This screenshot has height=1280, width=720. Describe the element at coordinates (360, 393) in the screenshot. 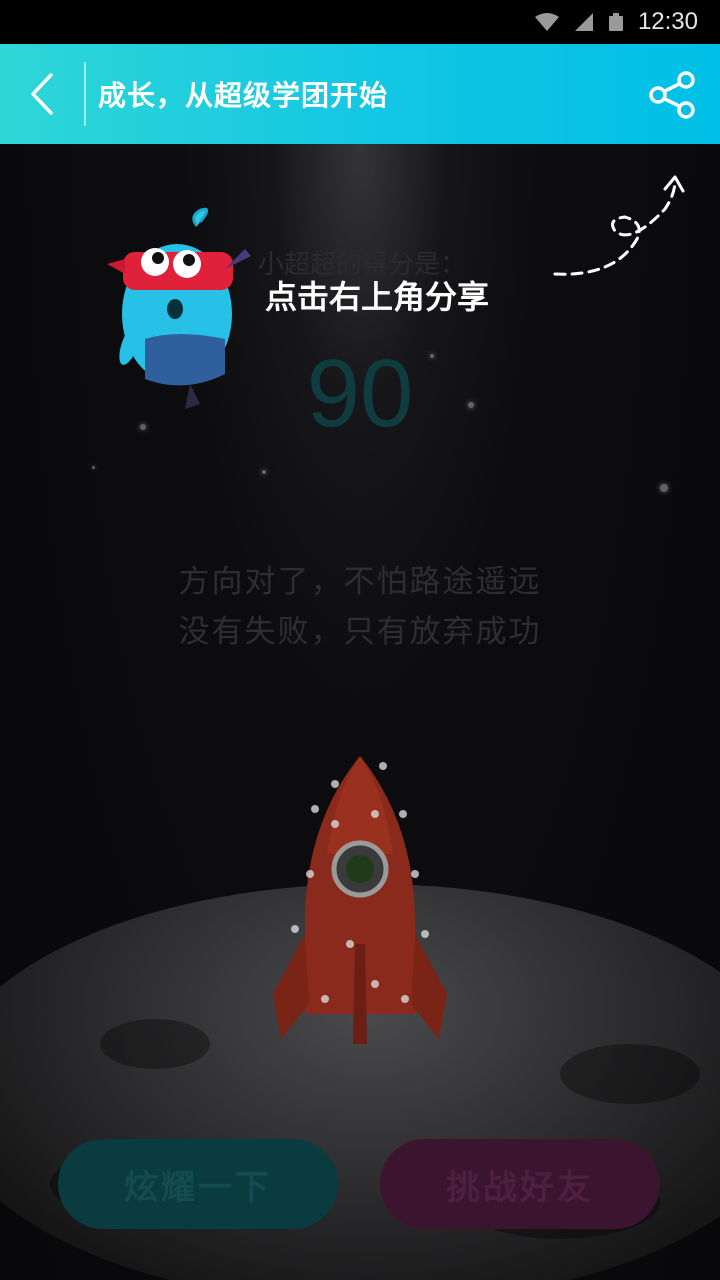

I see `score-value: 90` at that location.